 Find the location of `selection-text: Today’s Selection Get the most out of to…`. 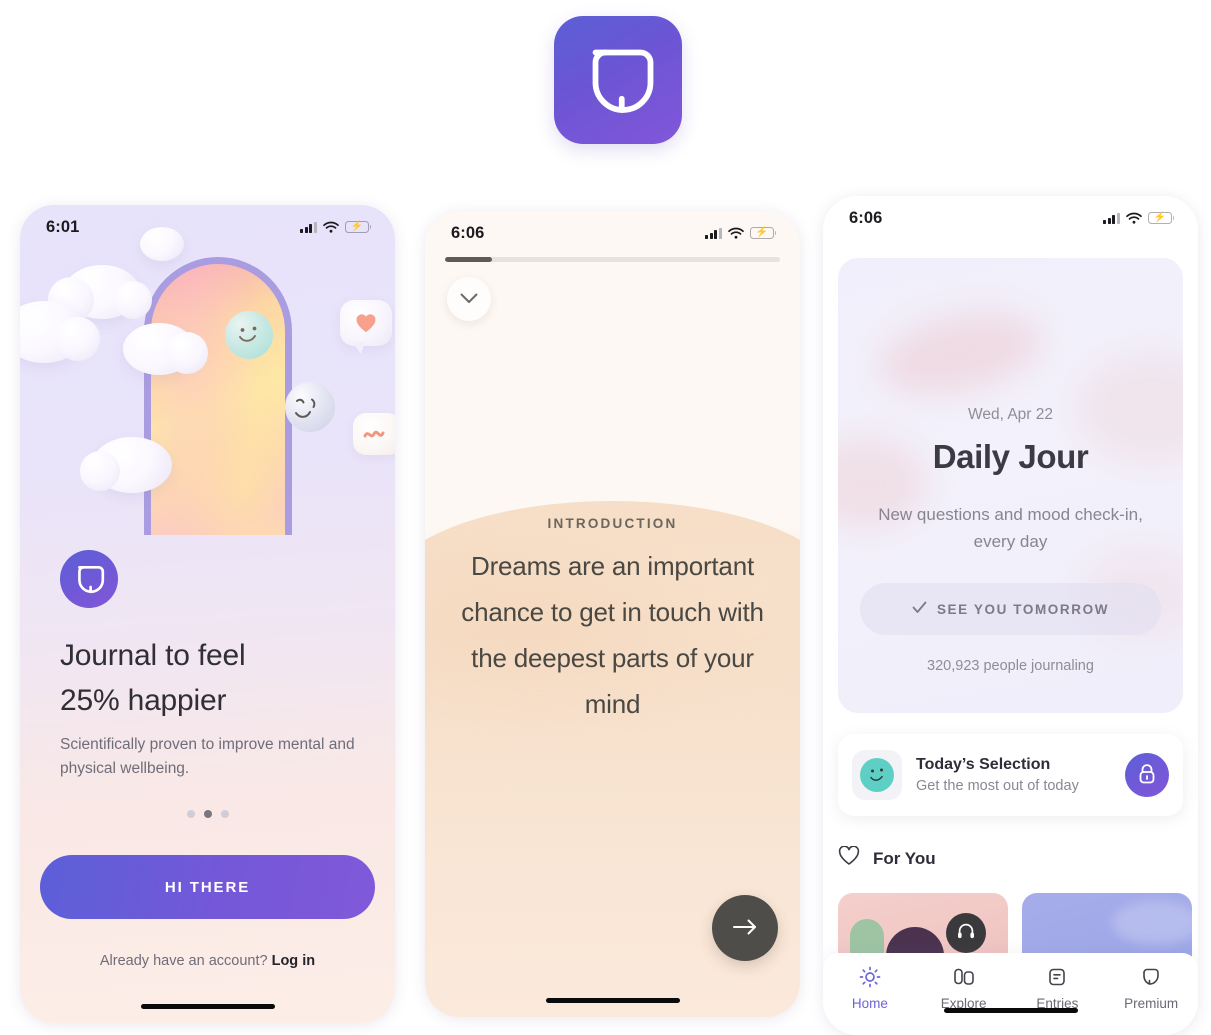

selection-text: Today’s Selection Get the most out of to… is located at coordinates (1013, 775).